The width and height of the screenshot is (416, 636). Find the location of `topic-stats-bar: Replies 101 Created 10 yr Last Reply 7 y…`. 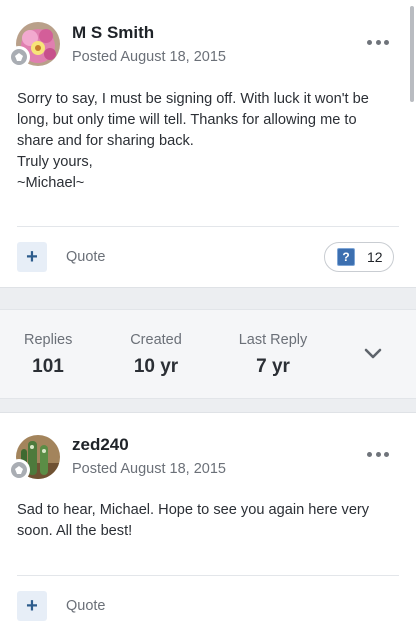

topic-stats-bar: Replies 101 Created 10 yr Last Reply 7 y… is located at coordinates (208, 354).